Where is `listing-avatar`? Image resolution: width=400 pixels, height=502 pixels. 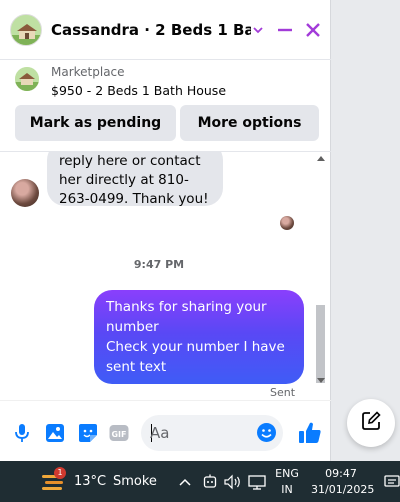
listing-avatar is located at coordinates (26, 30).